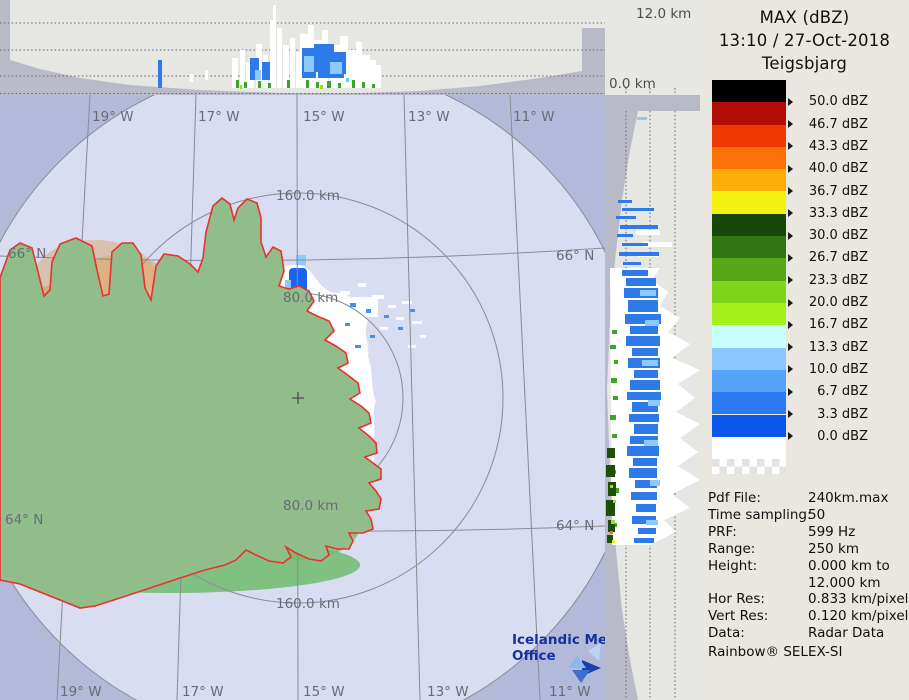 This screenshot has height=700, width=909. I want to click on radar-station-name: Teigsbjarg, so click(804, 63).